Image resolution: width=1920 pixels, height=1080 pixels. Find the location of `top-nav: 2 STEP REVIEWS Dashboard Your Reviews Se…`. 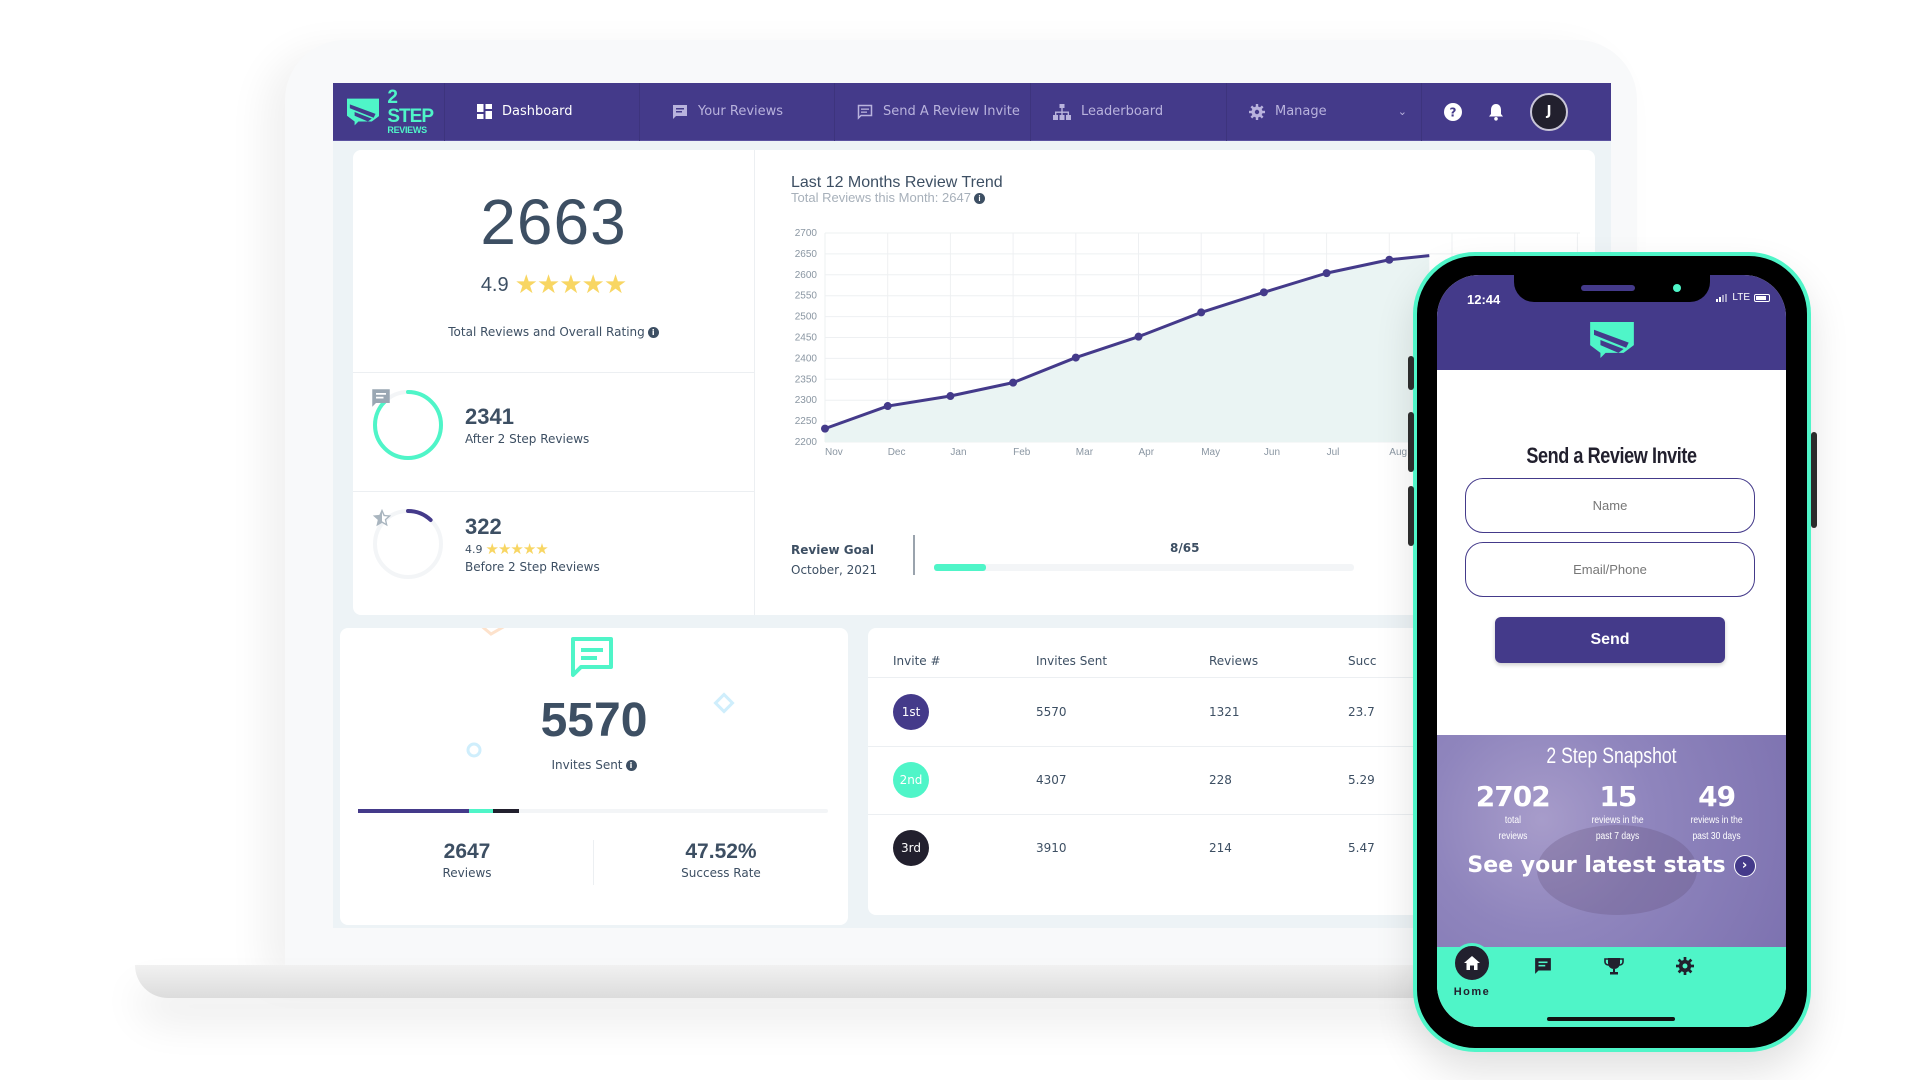

top-nav: 2 STEP REVIEWS Dashboard Your Reviews Se… is located at coordinates (972, 112).